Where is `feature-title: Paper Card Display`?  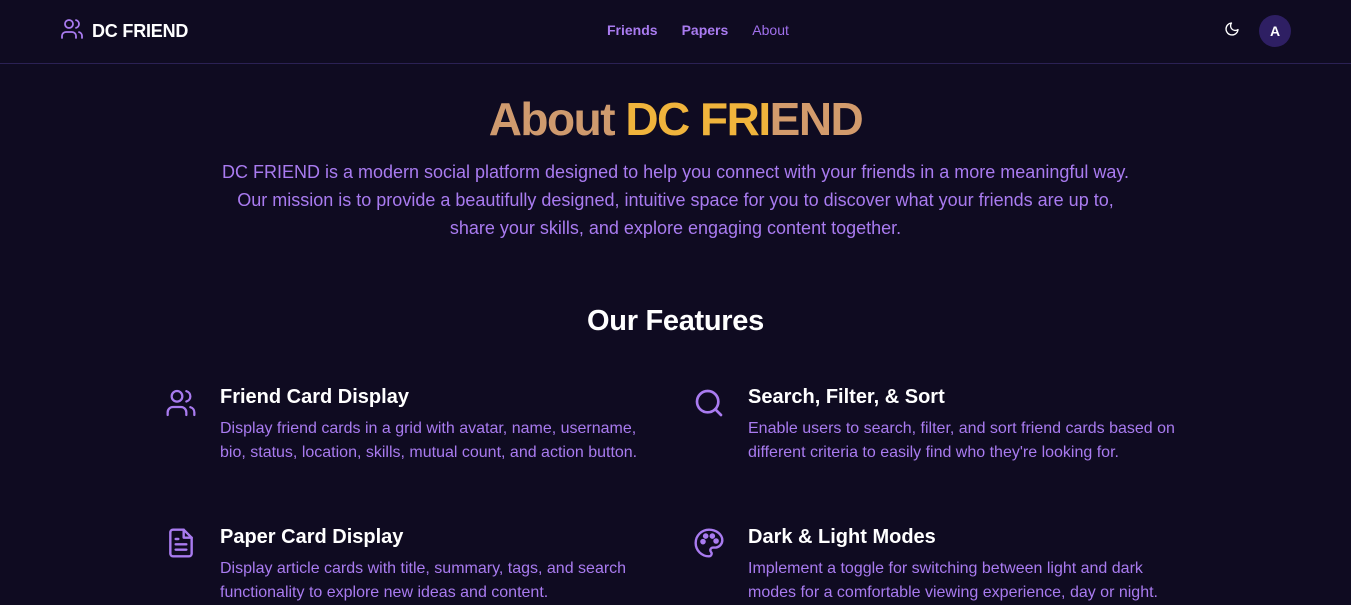
feature-title: Paper Card Display is located at coordinates (312, 537).